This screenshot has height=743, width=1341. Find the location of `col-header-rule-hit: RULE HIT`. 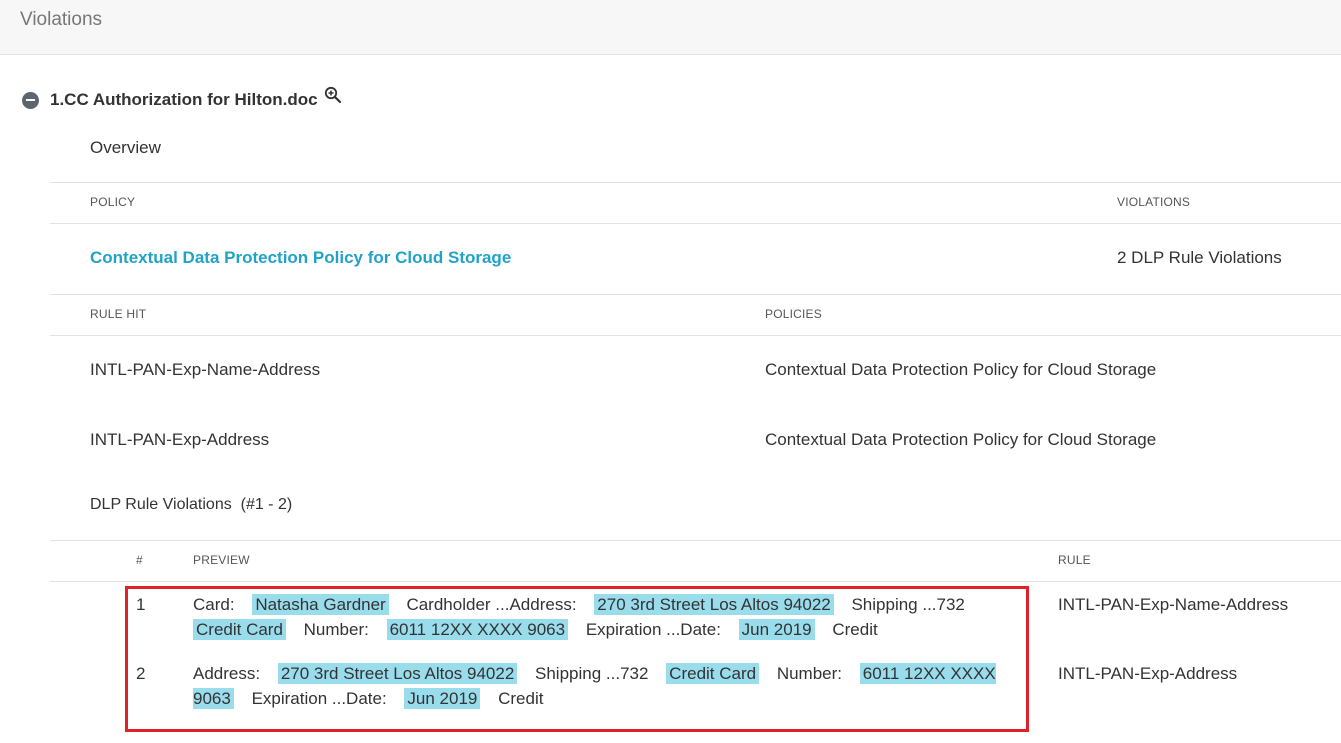

col-header-rule-hit: RULE HIT is located at coordinates (118, 314).